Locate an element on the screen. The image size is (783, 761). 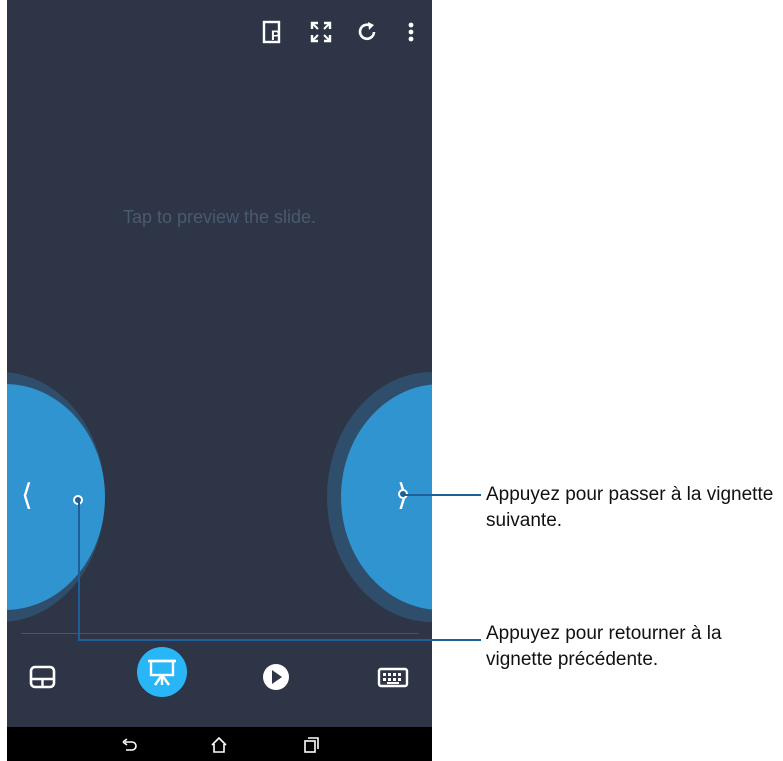
prev-callout-line1: Appuyez pour retourner à la is located at coordinates (604, 633).